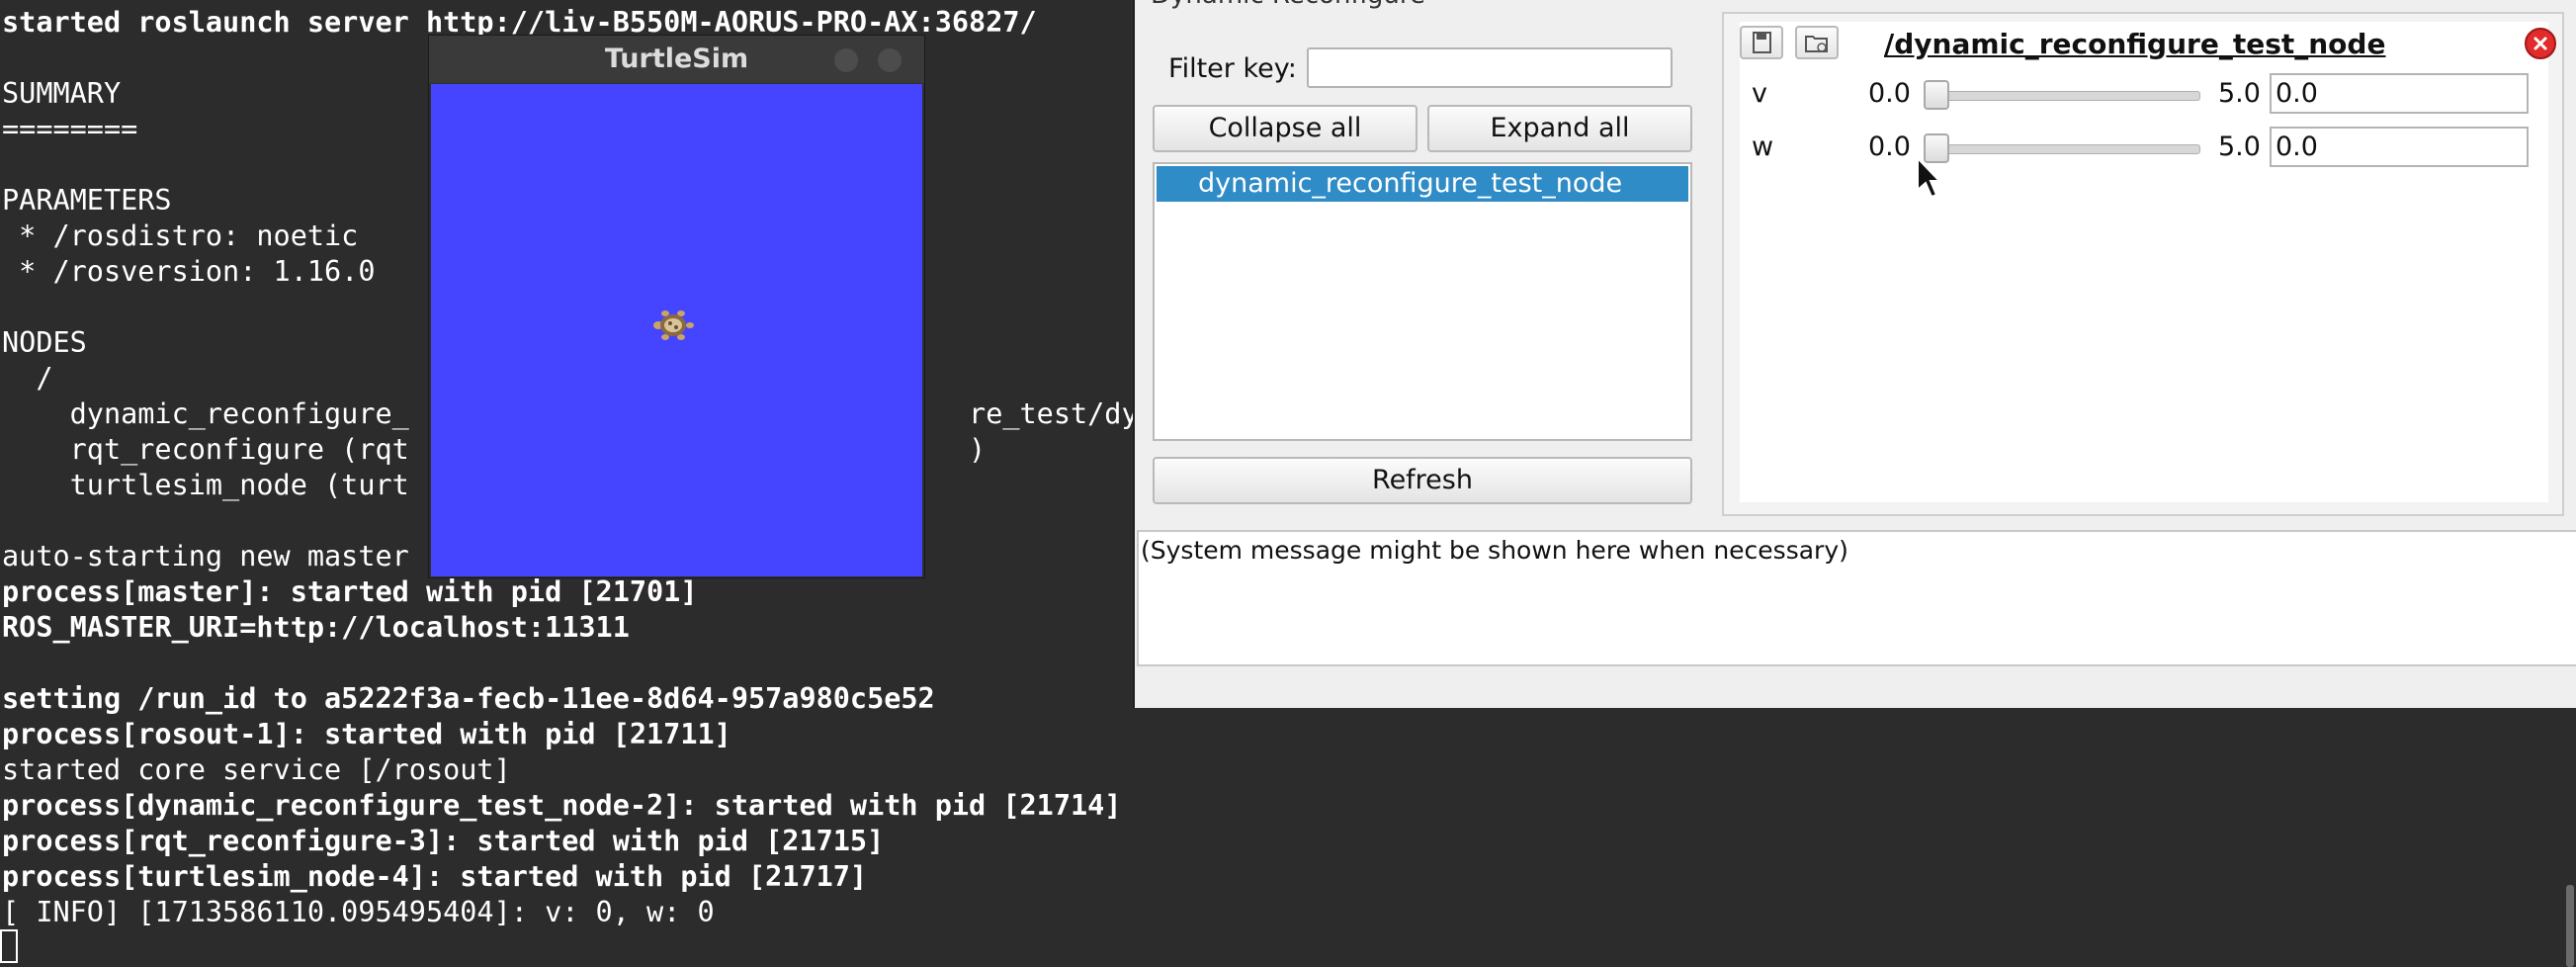  What do you see at coordinates (2570, 926) in the screenshot?
I see `terminal-scrollbar` at bounding box center [2570, 926].